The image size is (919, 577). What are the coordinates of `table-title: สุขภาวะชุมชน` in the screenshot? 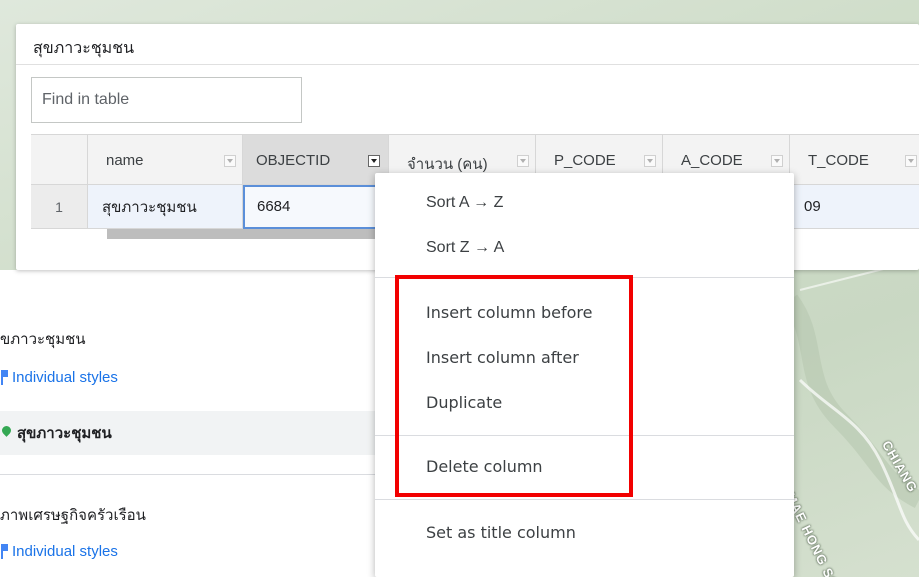 It's located at (84, 47).